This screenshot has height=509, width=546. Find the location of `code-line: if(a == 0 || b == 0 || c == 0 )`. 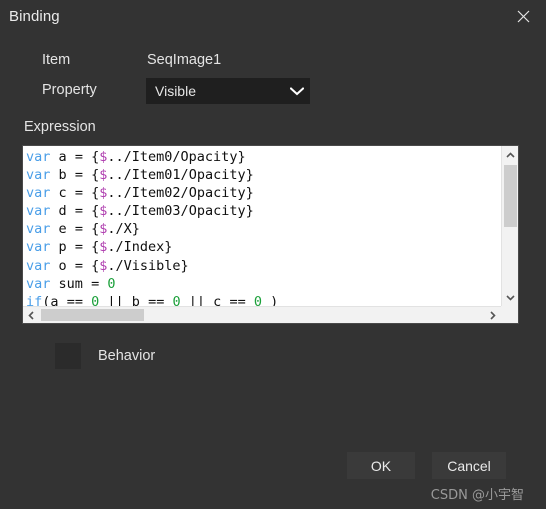

code-line: if(a == 0 || b == 0 || c == 0 ) is located at coordinates (152, 299).